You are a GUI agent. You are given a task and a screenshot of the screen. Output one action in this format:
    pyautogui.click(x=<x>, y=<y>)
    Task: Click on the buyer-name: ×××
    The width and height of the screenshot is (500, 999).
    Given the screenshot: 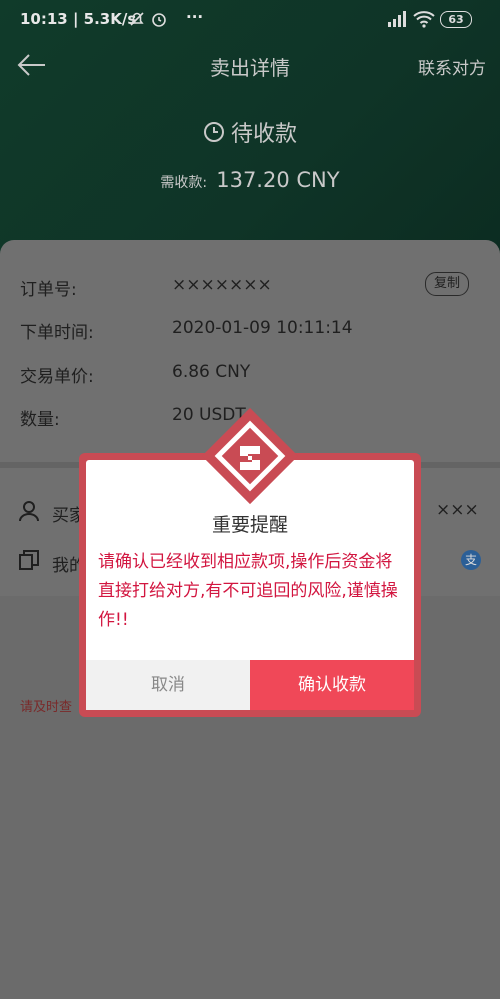 What is the action you would take?
    pyautogui.click(x=457, y=510)
    